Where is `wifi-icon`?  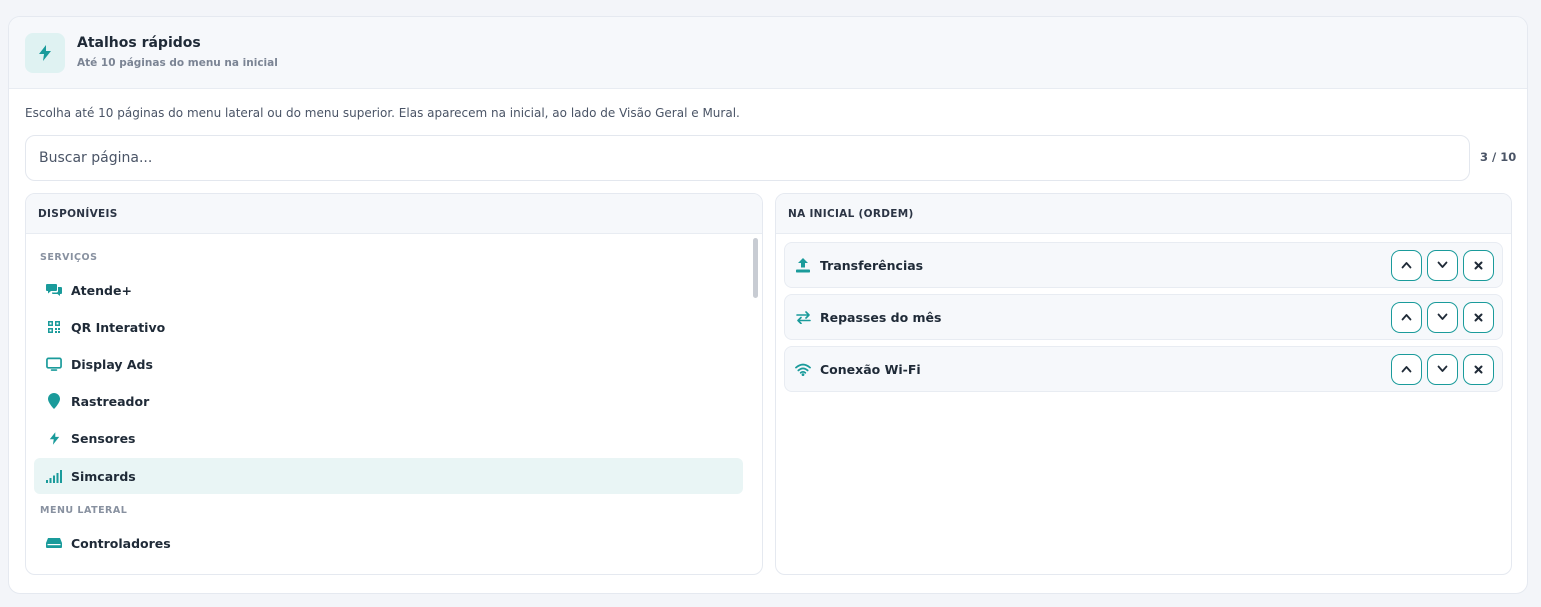
wifi-icon is located at coordinates (803, 369).